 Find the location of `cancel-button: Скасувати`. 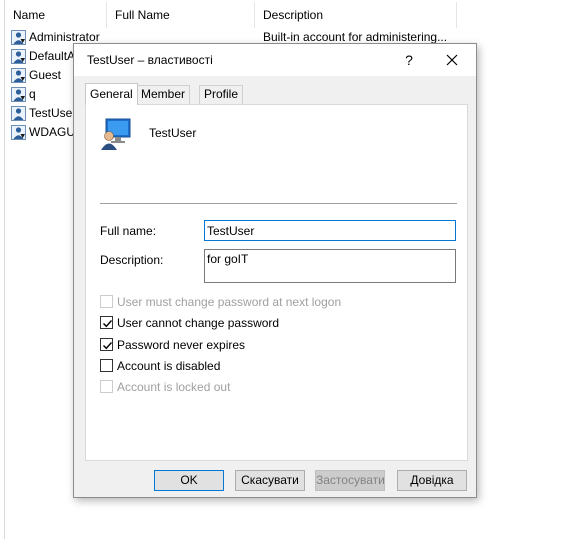

cancel-button: Скасувати is located at coordinates (270, 480).